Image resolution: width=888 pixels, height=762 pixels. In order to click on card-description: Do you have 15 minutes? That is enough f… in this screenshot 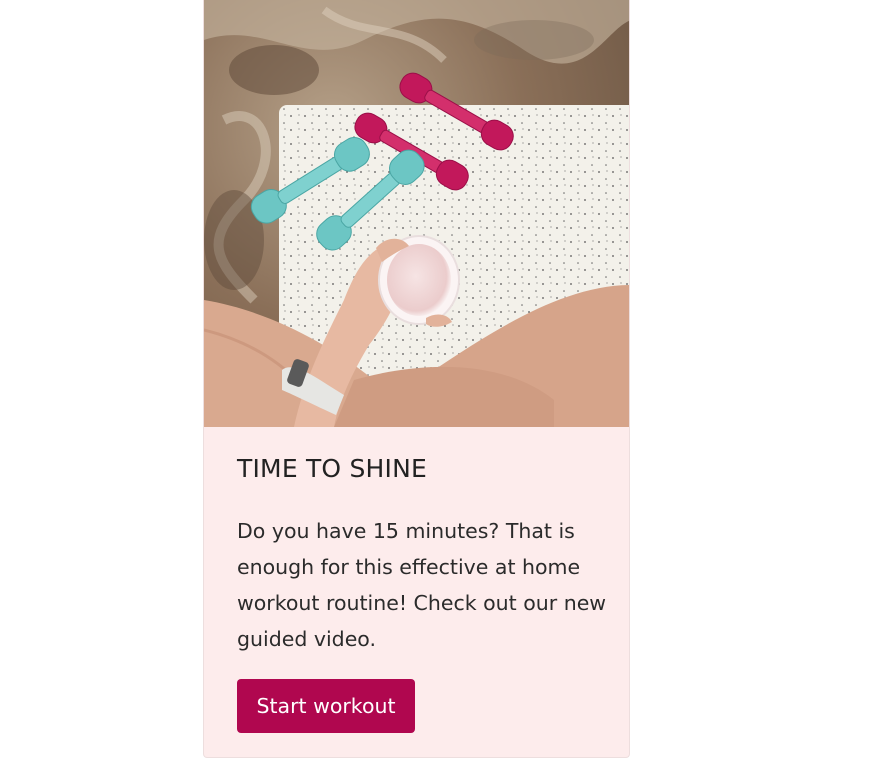, I will do `click(422, 585)`.